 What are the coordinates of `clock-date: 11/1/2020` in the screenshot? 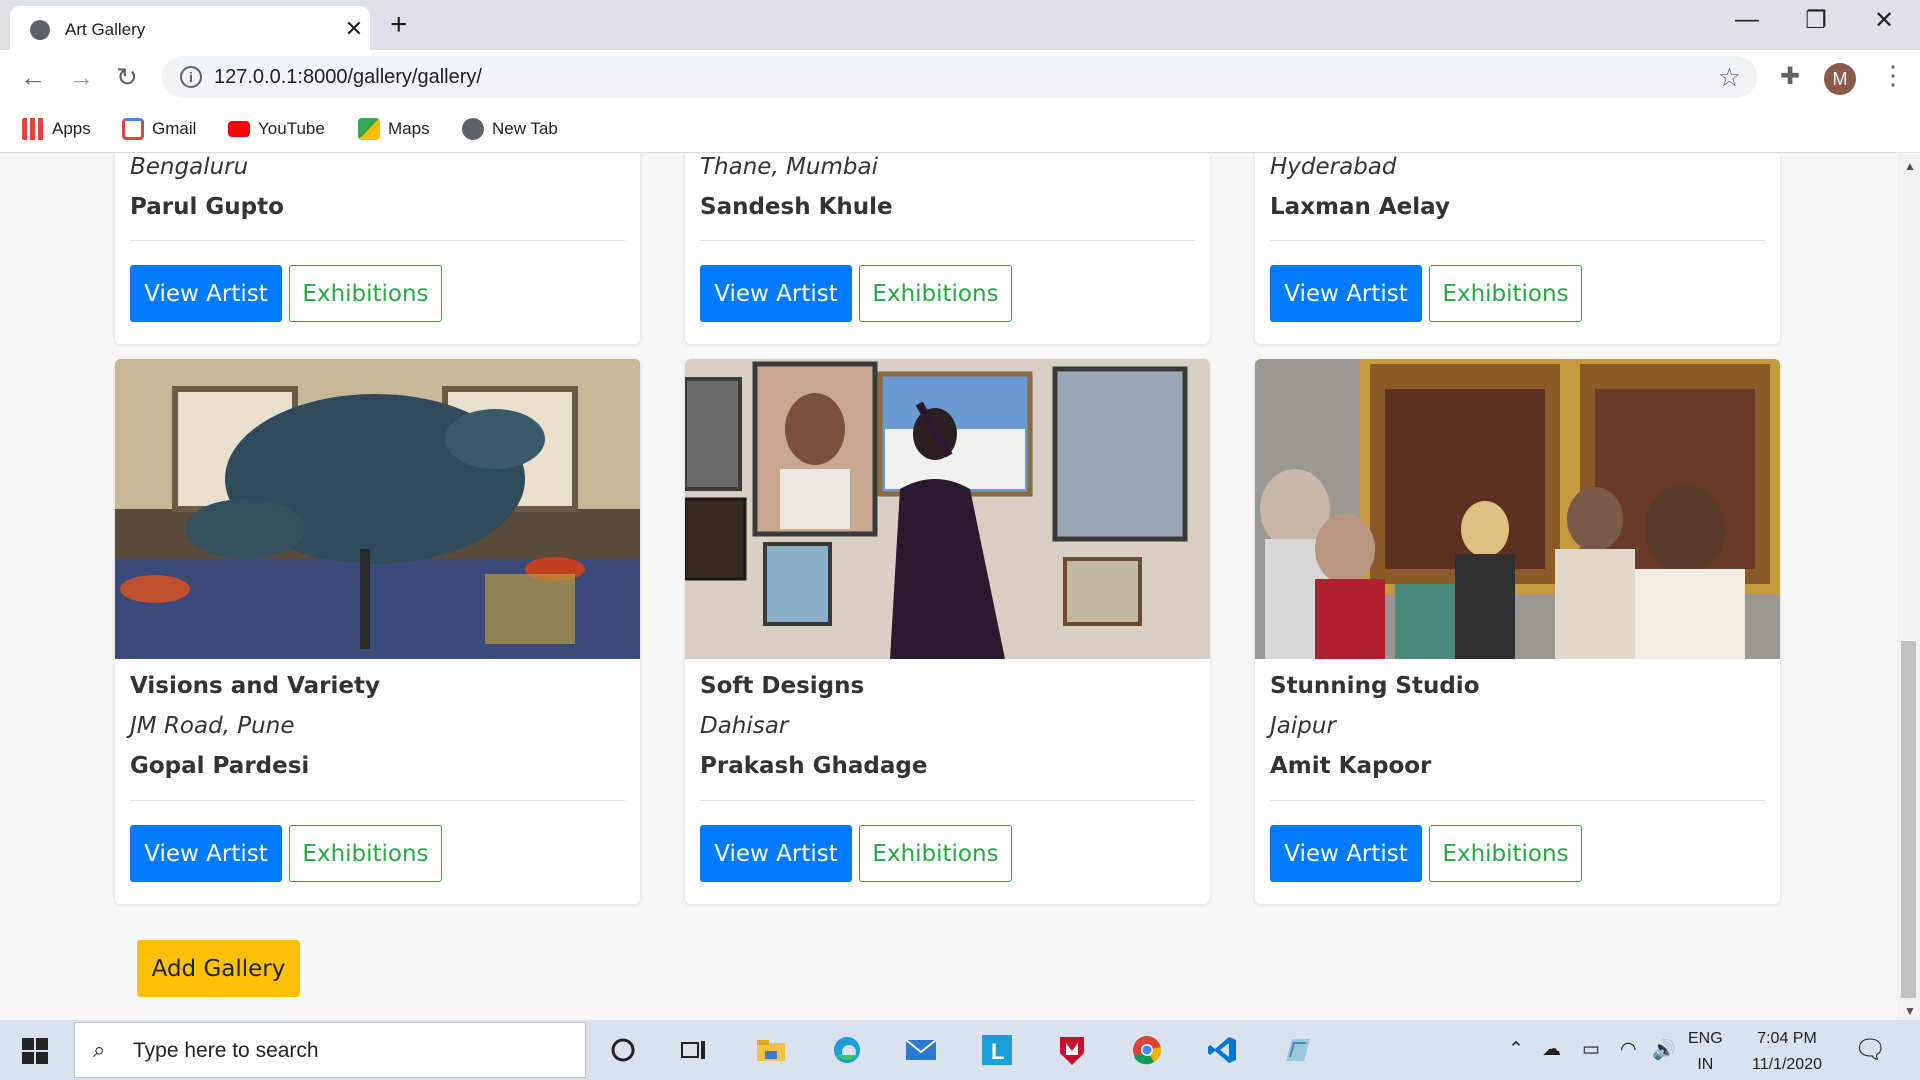 It's located at (1787, 1064).